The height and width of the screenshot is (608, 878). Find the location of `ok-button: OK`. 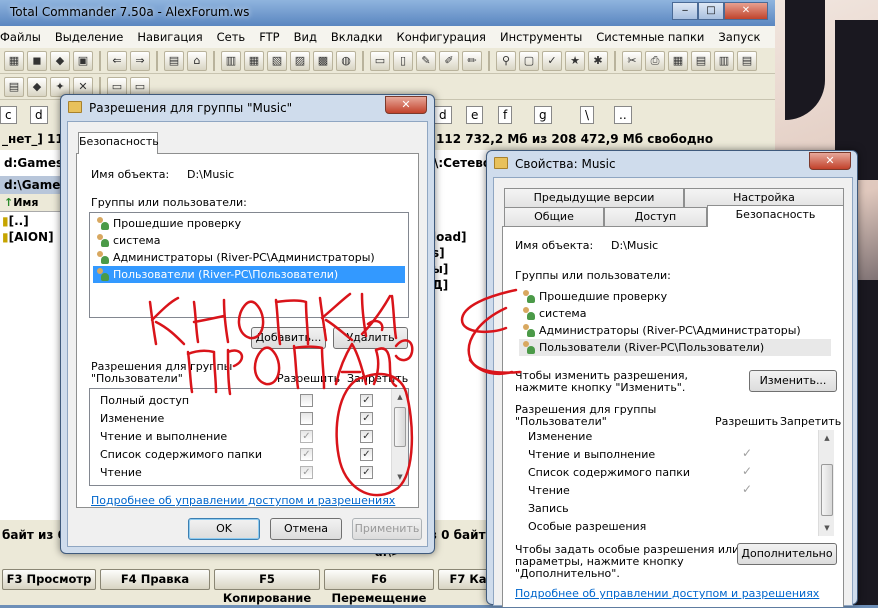

ok-button: OK is located at coordinates (224, 529).